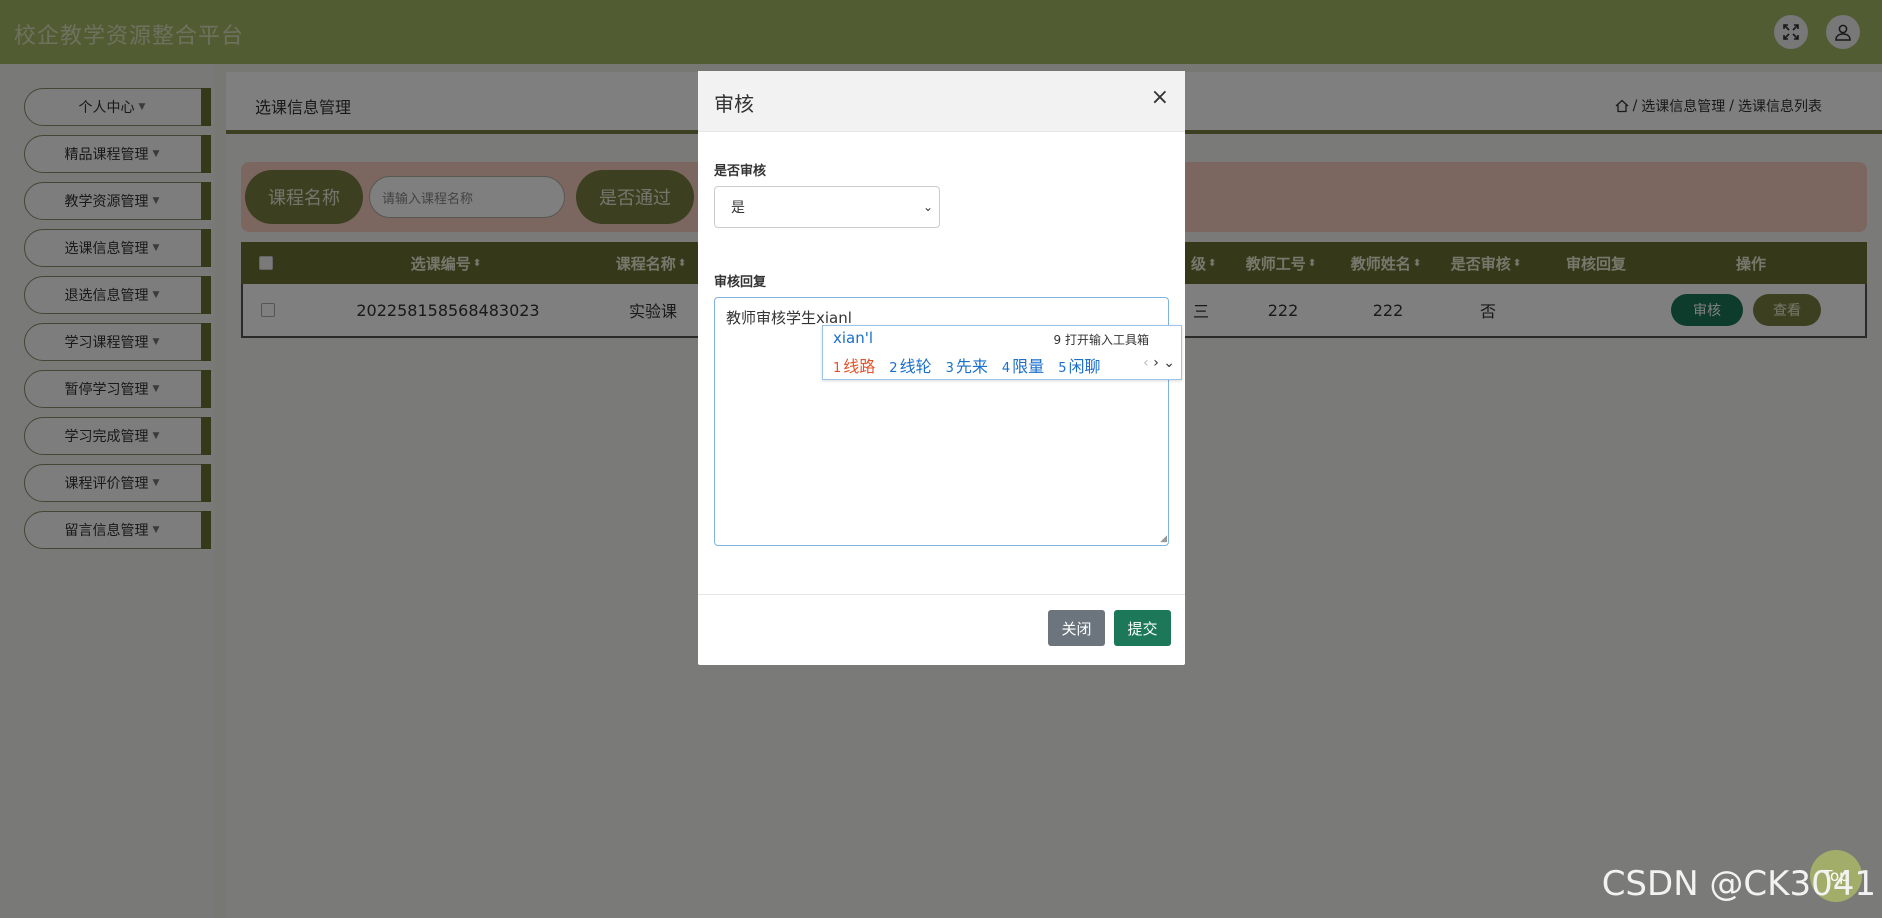  I want to click on audit-select: 是 ⌄, so click(827, 207).